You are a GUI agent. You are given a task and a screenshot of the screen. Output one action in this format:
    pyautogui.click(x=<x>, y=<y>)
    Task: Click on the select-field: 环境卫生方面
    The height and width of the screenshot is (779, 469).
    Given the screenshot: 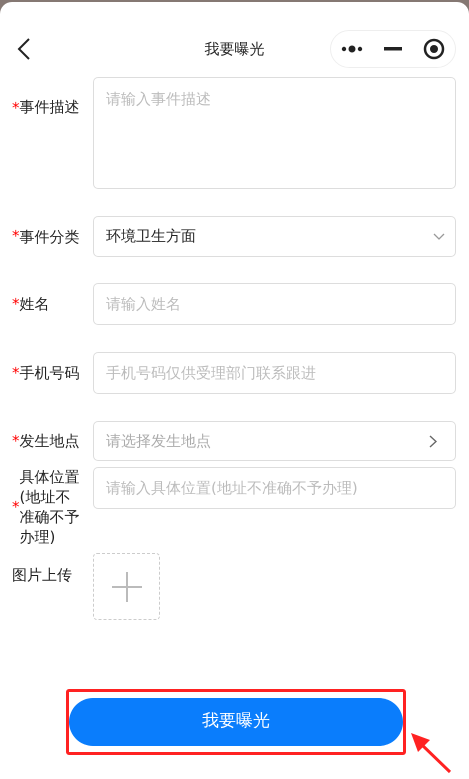 What is the action you would take?
    pyautogui.click(x=274, y=236)
    